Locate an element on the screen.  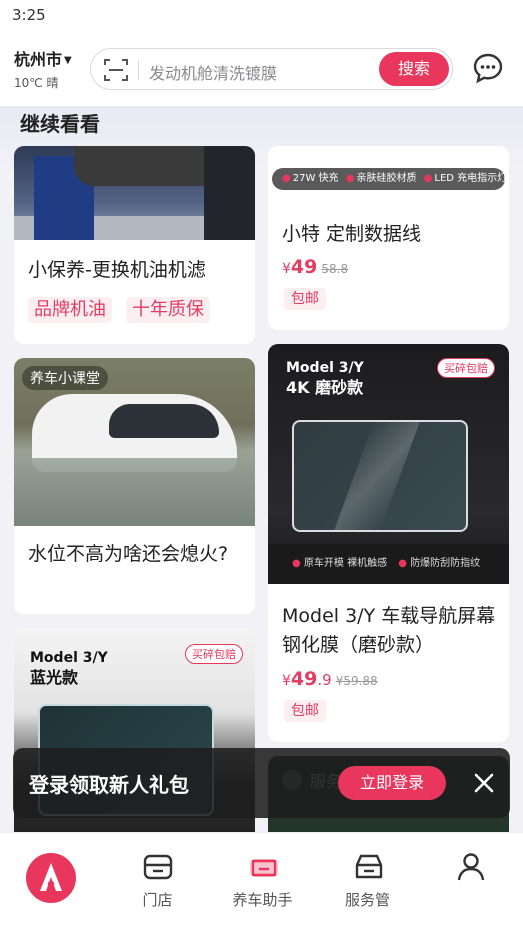
section-title: 继续看看 is located at coordinates (60, 122).